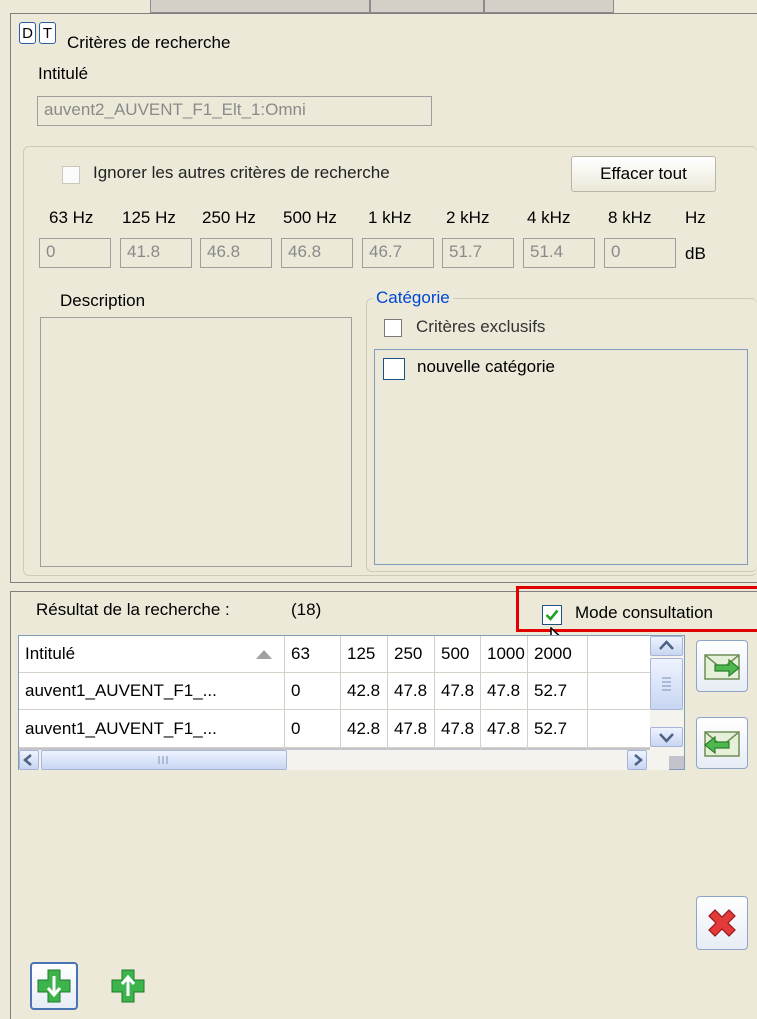 The image size is (757, 1019). I want to click on chevron-left-icon, so click(27, 760).